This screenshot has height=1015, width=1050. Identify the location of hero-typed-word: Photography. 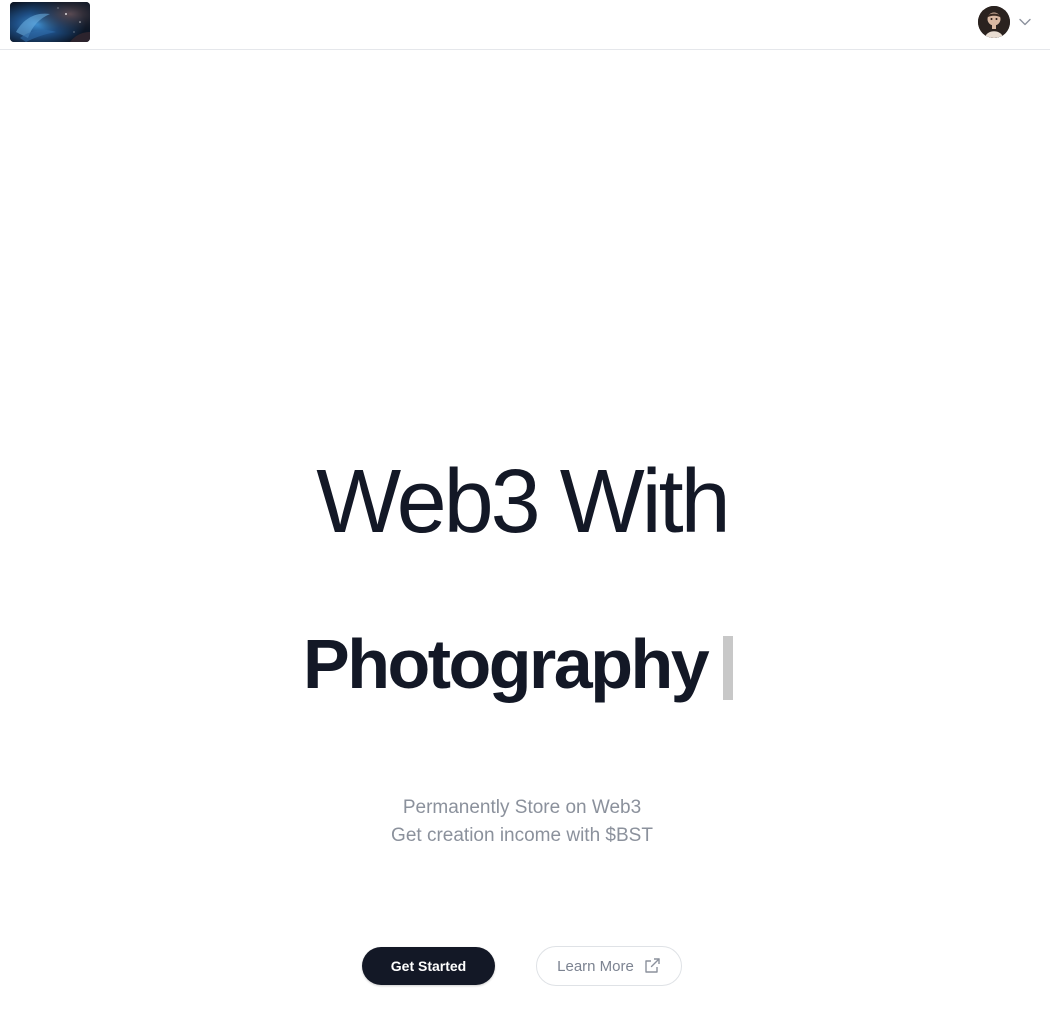
(506, 664).